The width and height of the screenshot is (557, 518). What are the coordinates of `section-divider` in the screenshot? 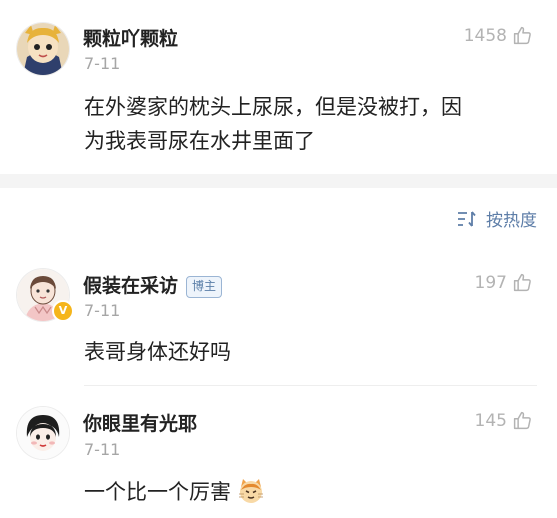 It's located at (278, 181).